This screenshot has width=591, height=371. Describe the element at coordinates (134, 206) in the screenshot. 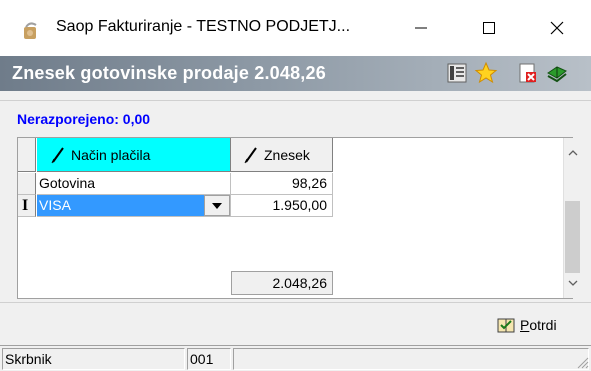

I see `payment-method-dropdown: VISA` at that location.